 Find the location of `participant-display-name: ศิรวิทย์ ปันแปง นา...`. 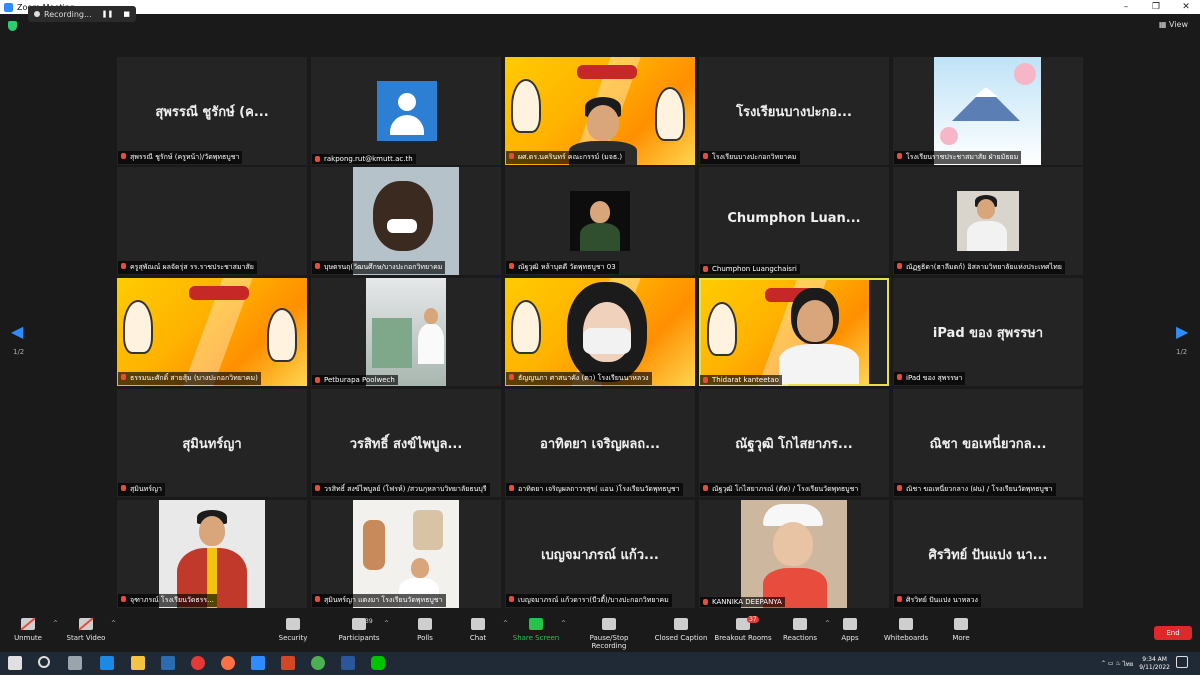

participant-display-name: ศิรวิทย์ ปันแปง นา... is located at coordinates (988, 555).